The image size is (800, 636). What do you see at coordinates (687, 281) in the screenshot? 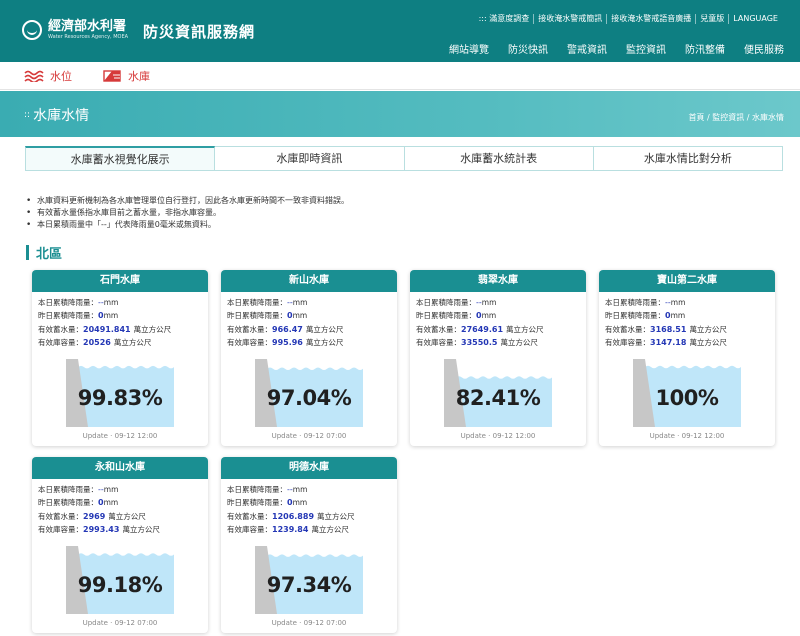
I see `reservoir-name: 寶山第二水庫` at bounding box center [687, 281].